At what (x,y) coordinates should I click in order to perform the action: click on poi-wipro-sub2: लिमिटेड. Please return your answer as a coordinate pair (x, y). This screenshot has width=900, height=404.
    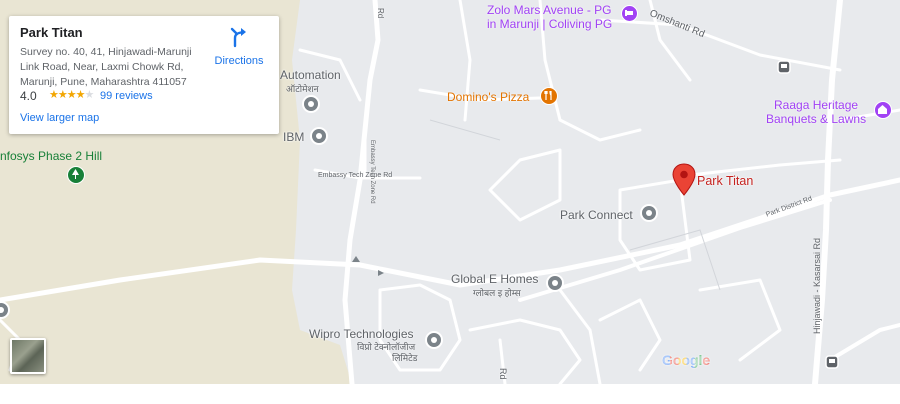
    Looking at the image, I should click on (405, 358).